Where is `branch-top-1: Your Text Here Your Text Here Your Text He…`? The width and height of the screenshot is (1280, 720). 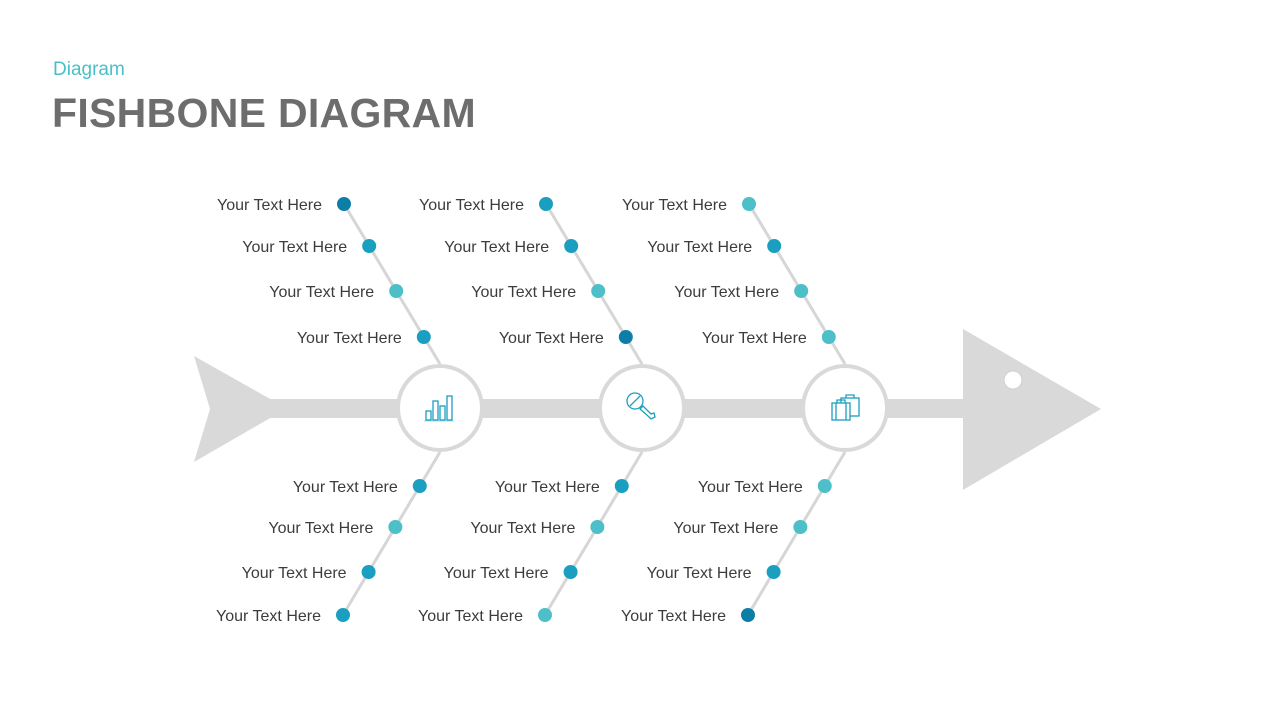
branch-top-1: Your Text Here Your Text Here Your Text He… is located at coordinates (329, 281).